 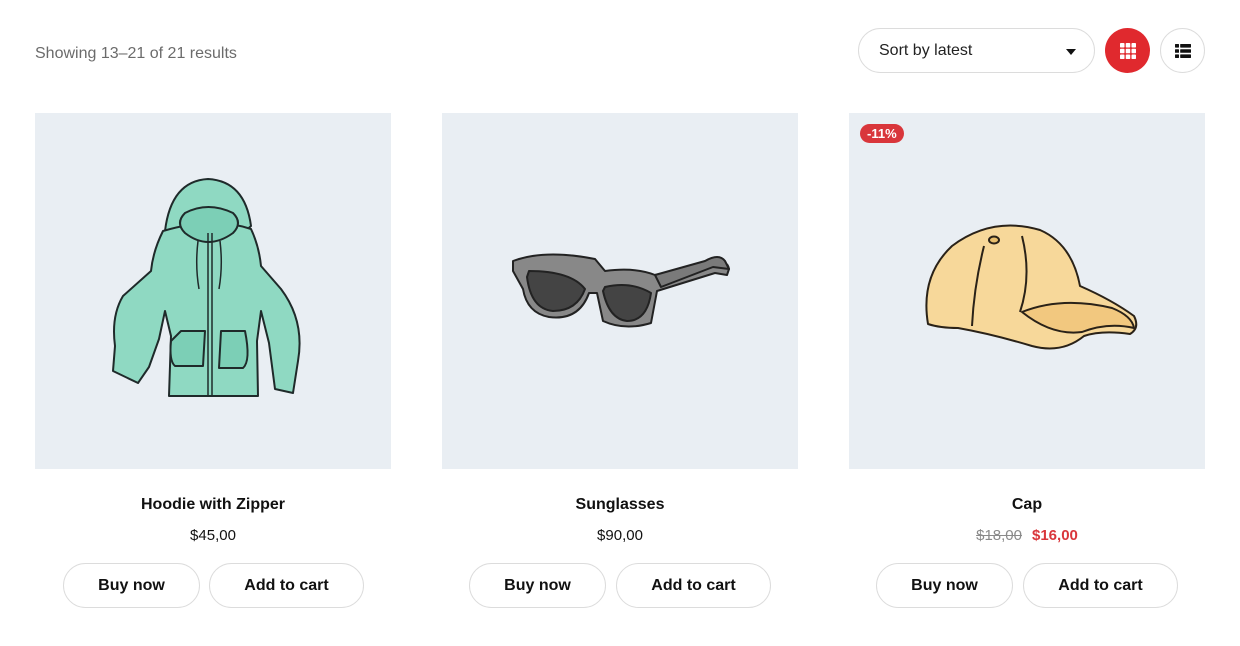 I want to click on product-price: $45,00, so click(x=213, y=535).